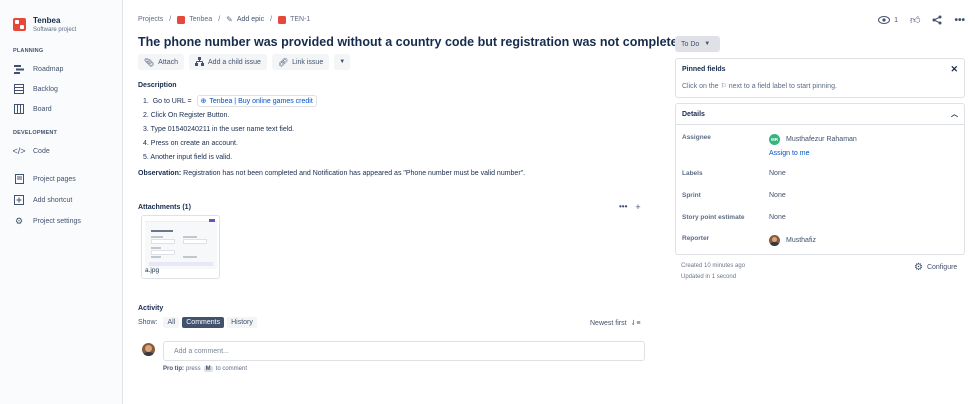  What do you see at coordinates (308, 62) in the screenshot?
I see `link-issue-label: Link issue` at bounding box center [308, 62].